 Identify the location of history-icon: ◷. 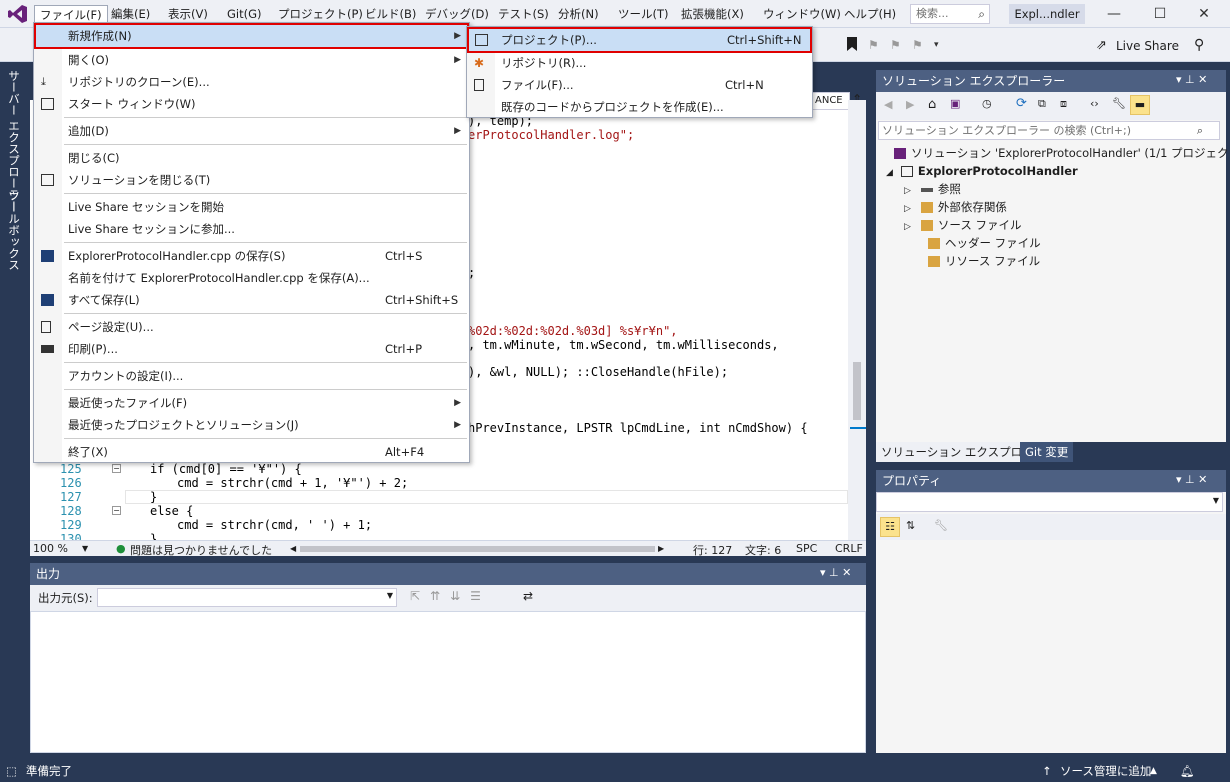
(987, 103).